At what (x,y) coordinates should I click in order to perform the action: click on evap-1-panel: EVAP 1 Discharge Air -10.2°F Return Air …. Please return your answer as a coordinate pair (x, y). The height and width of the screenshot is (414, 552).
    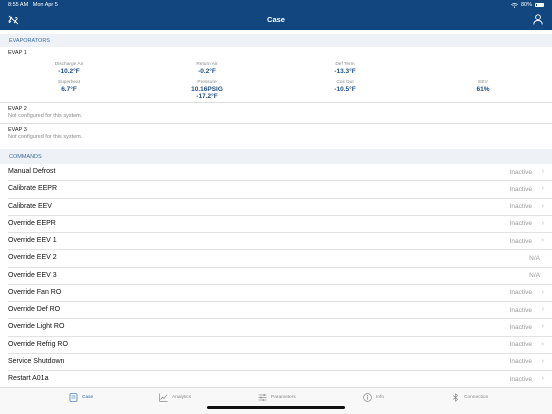
    Looking at the image, I should click on (276, 75).